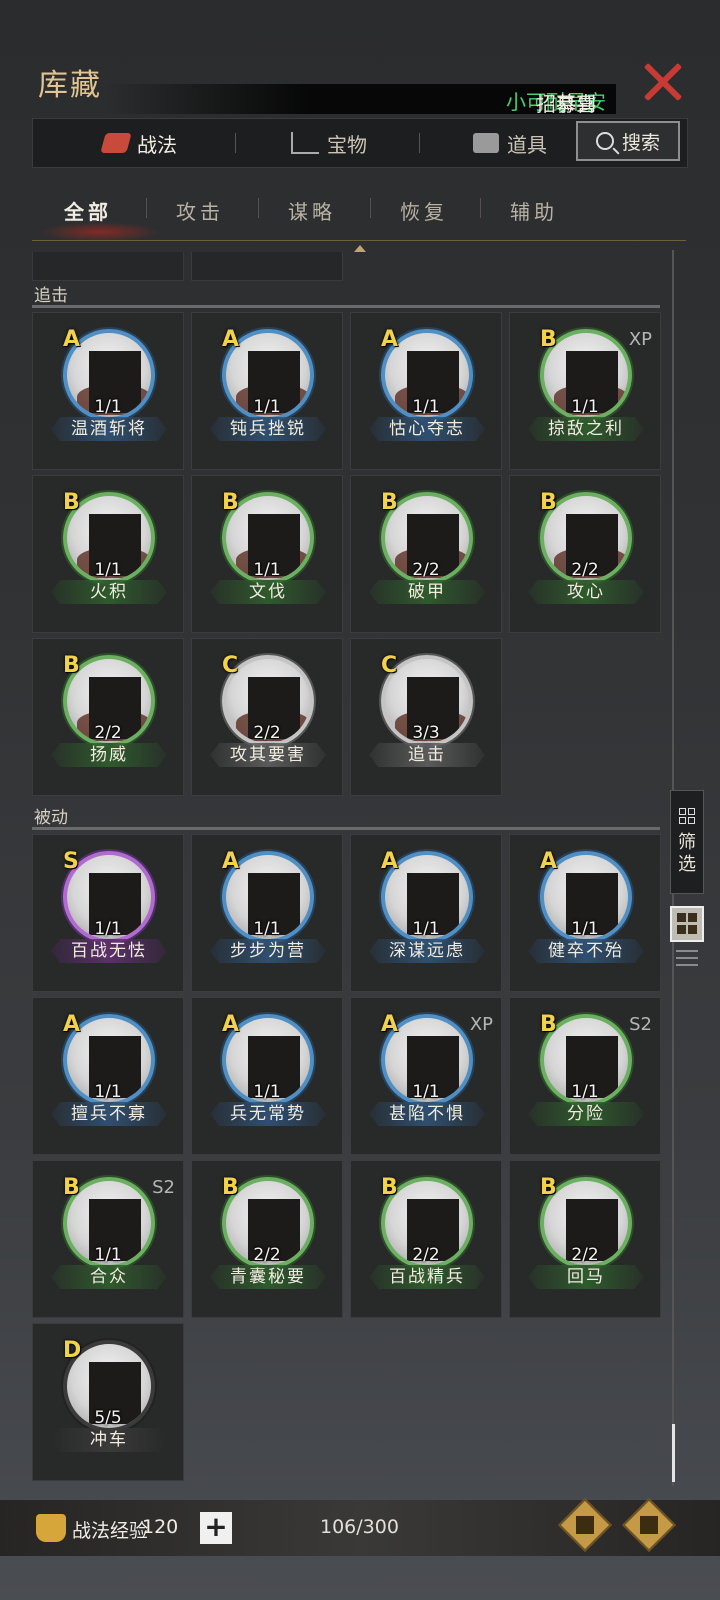  Describe the element at coordinates (585, 554) in the screenshot. I see `tactic-card: B 2/2 攻心` at that location.